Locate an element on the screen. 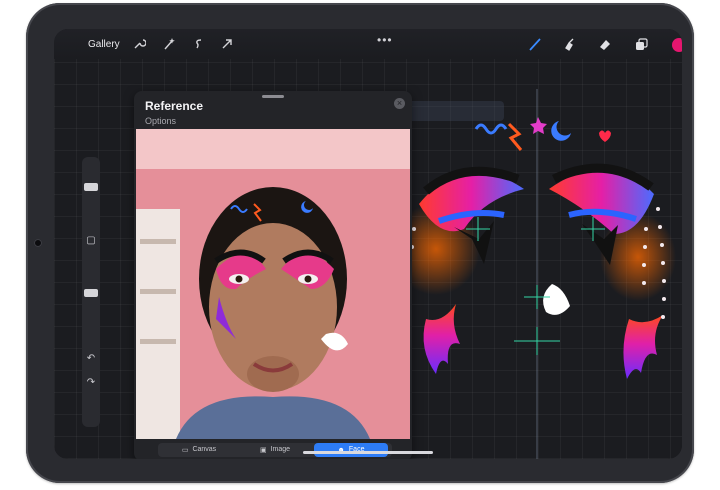 Image resolution: width=720 pixels, height=490 pixels. tab-canvas-label: Canvas is located at coordinates (204, 449).